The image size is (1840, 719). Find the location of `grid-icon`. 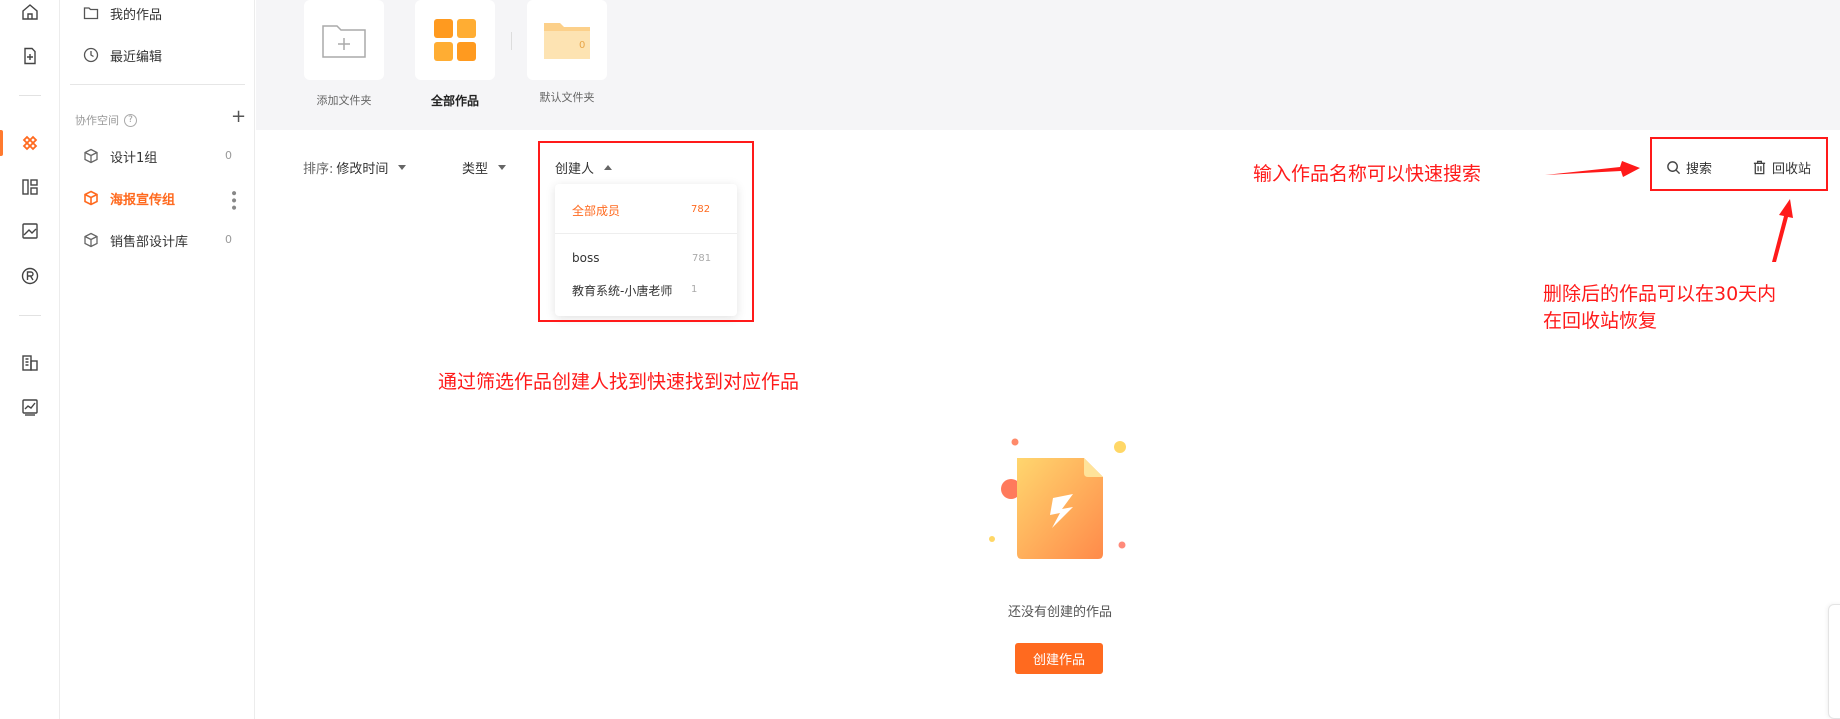

grid-icon is located at coordinates (455, 40).